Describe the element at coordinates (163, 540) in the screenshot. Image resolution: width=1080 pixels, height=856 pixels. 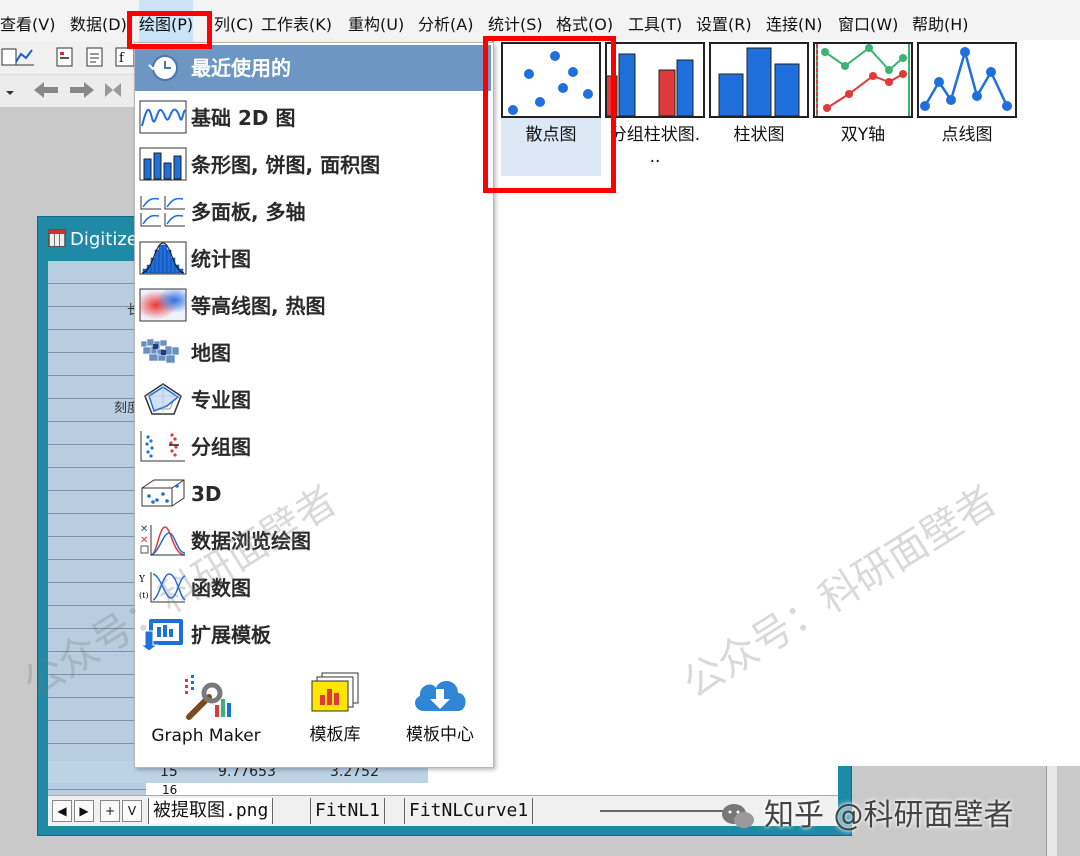
I see `data-explore-icon: ✕✕` at that location.